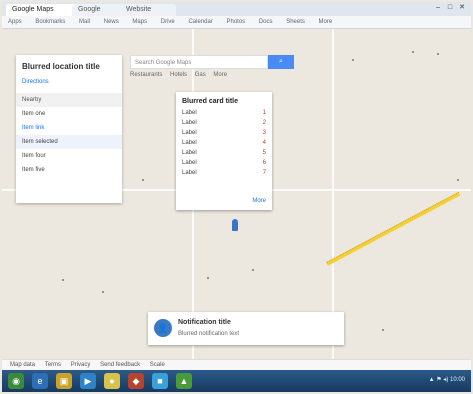  What do you see at coordinates (235, 225) in the screenshot?
I see `map-marker-icon` at bounding box center [235, 225].